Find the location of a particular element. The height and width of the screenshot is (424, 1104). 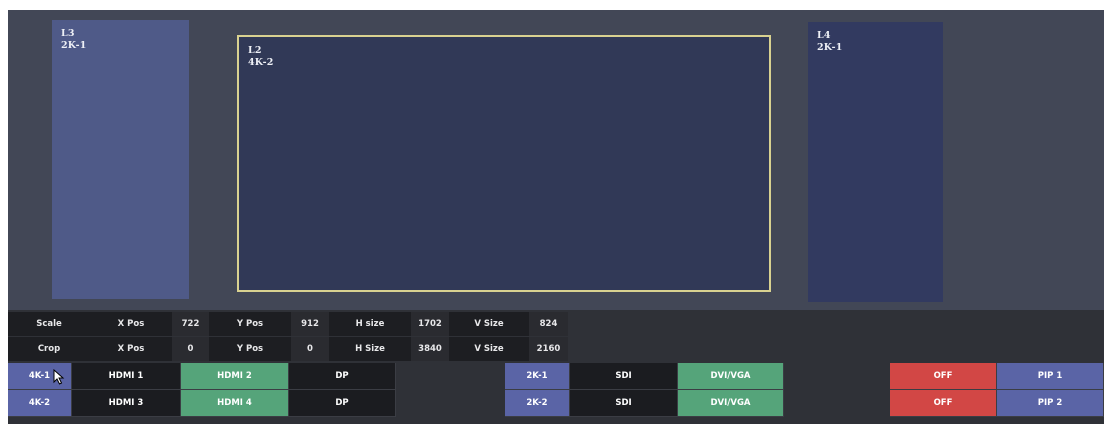

layer-l4-label: L4 2K-1 is located at coordinates (830, 42).